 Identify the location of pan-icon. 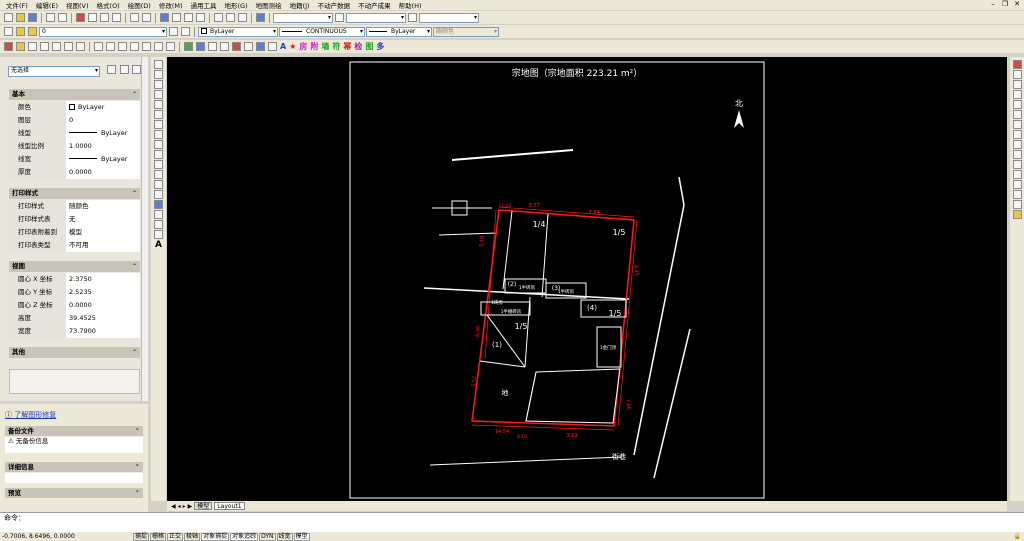
(164, 17).